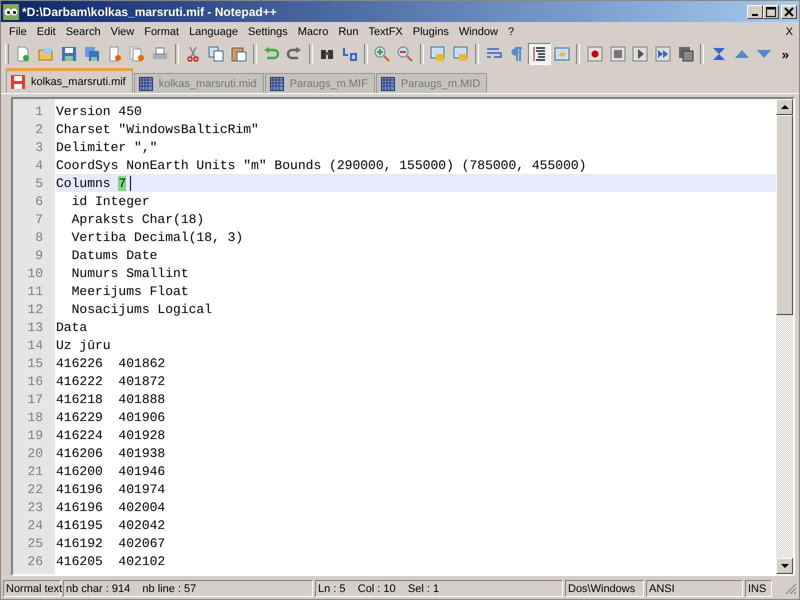 The height and width of the screenshot is (600, 800). I want to click on vertical-scrollbar, so click(784, 336).